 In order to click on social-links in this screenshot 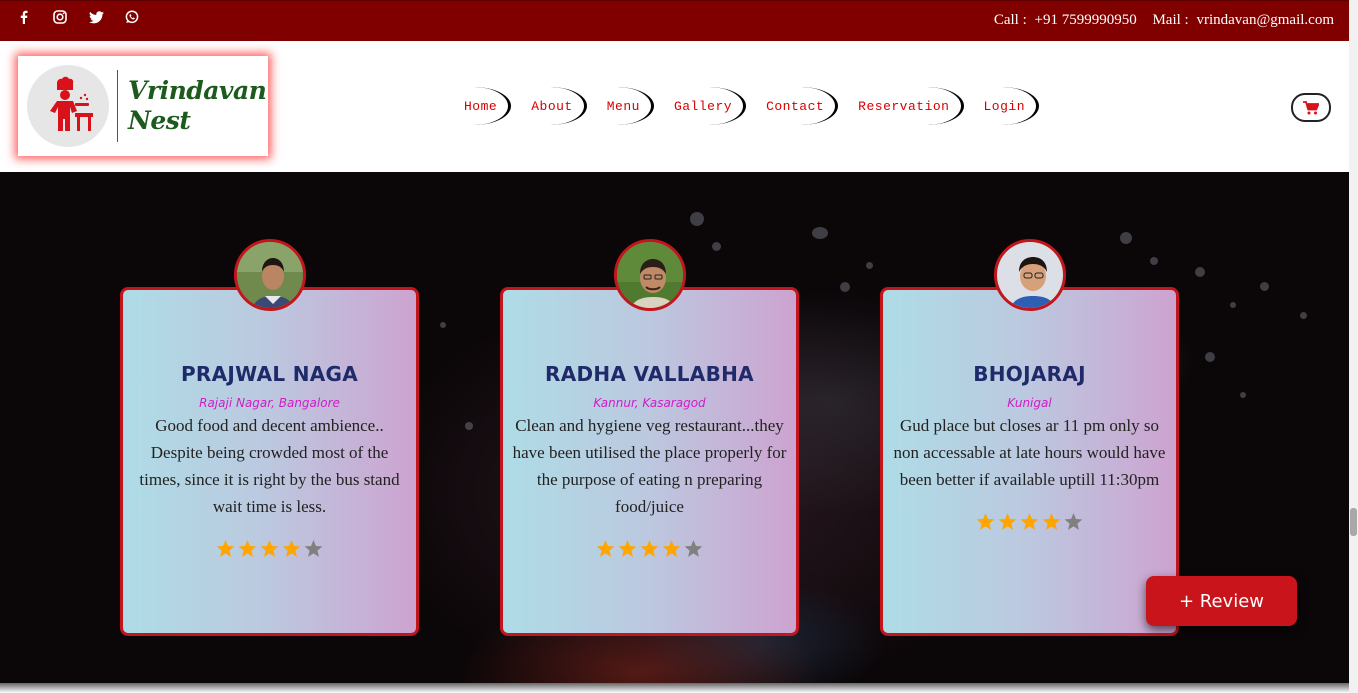, I will do `click(78, 17)`.